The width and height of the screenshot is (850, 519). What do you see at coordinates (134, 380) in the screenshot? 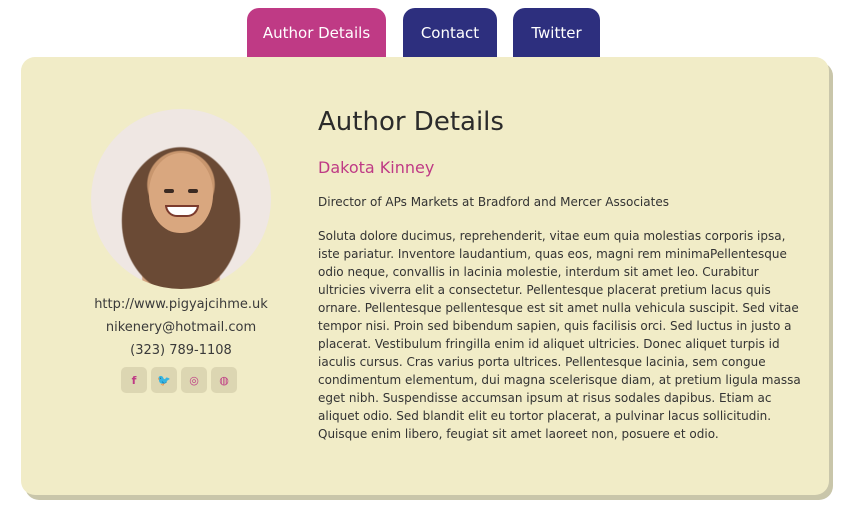
I see `facebook-icon: f` at bounding box center [134, 380].